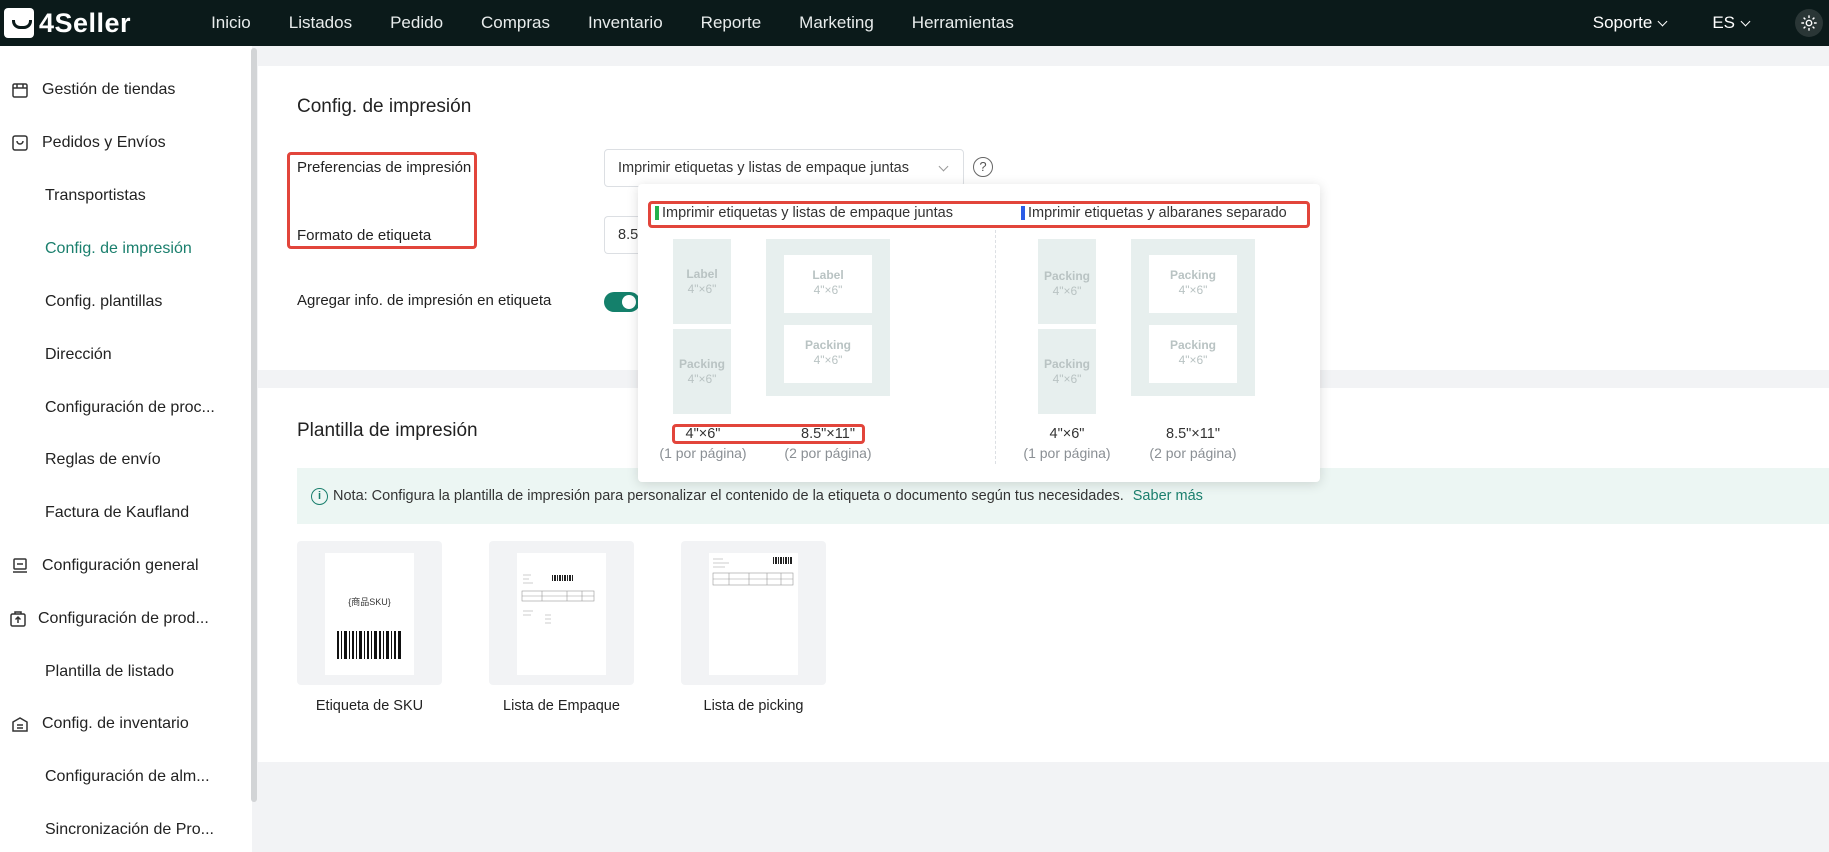 Image resolution: width=1829 pixels, height=852 pixels. Describe the element at coordinates (387, 430) in the screenshot. I see `template-section-title: Plantilla de impresión` at that location.